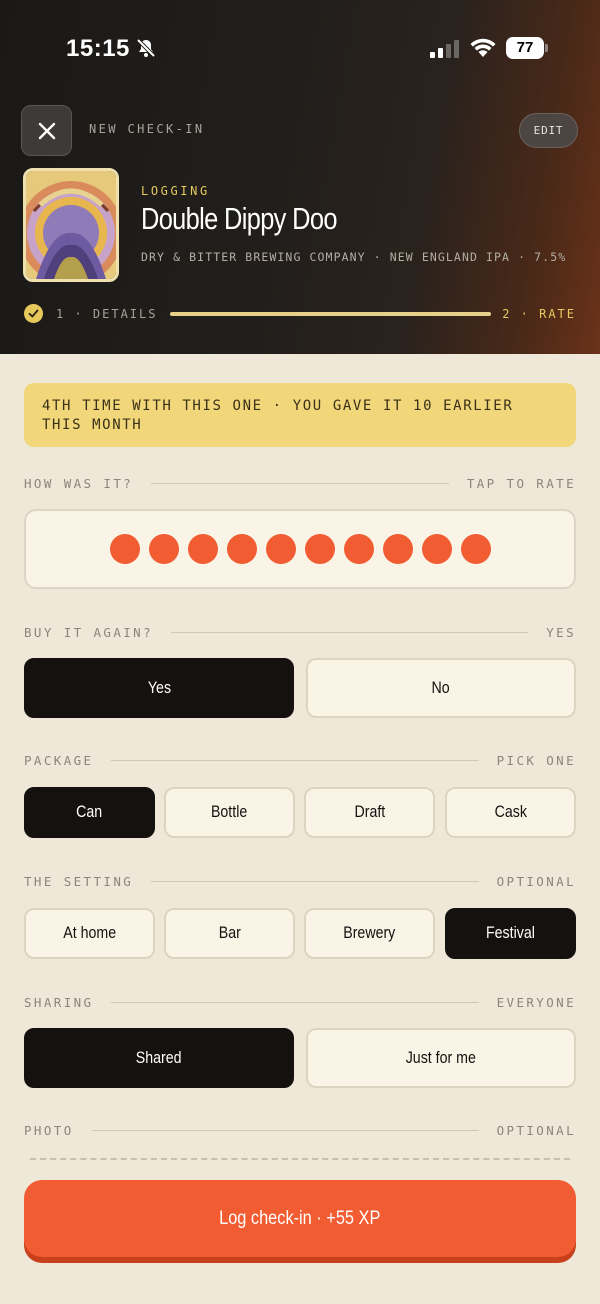 This screenshot has width=600, height=1304. What do you see at coordinates (548, 130) in the screenshot?
I see `edit-button: EDIT` at bounding box center [548, 130].